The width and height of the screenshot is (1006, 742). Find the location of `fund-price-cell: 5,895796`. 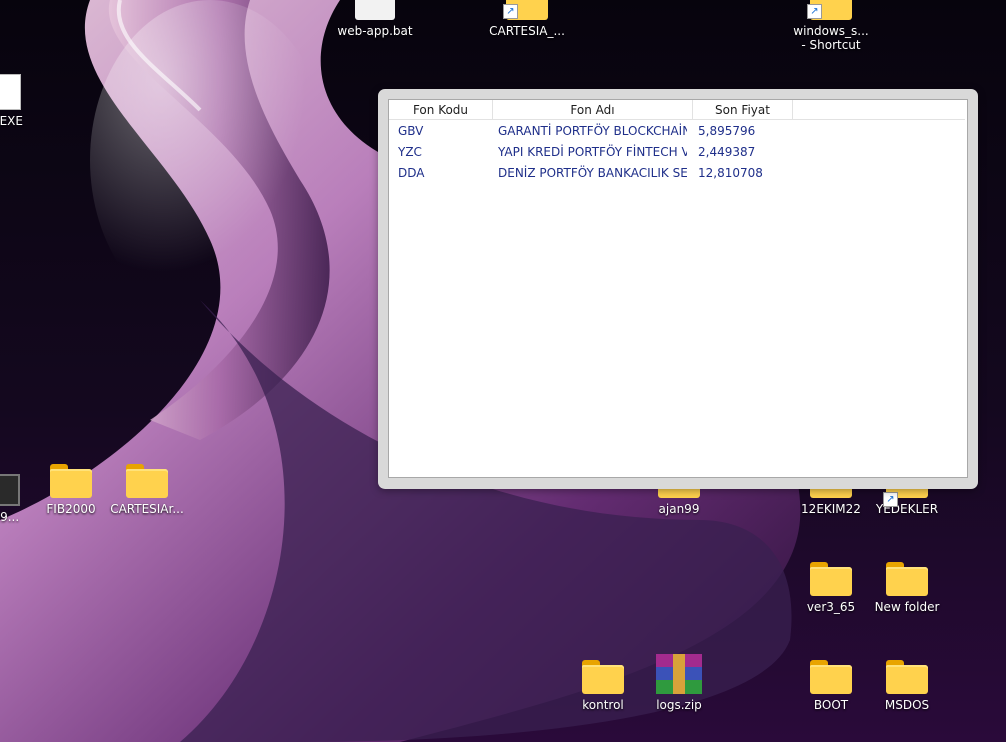

fund-price-cell: 5,895796 is located at coordinates (727, 131).